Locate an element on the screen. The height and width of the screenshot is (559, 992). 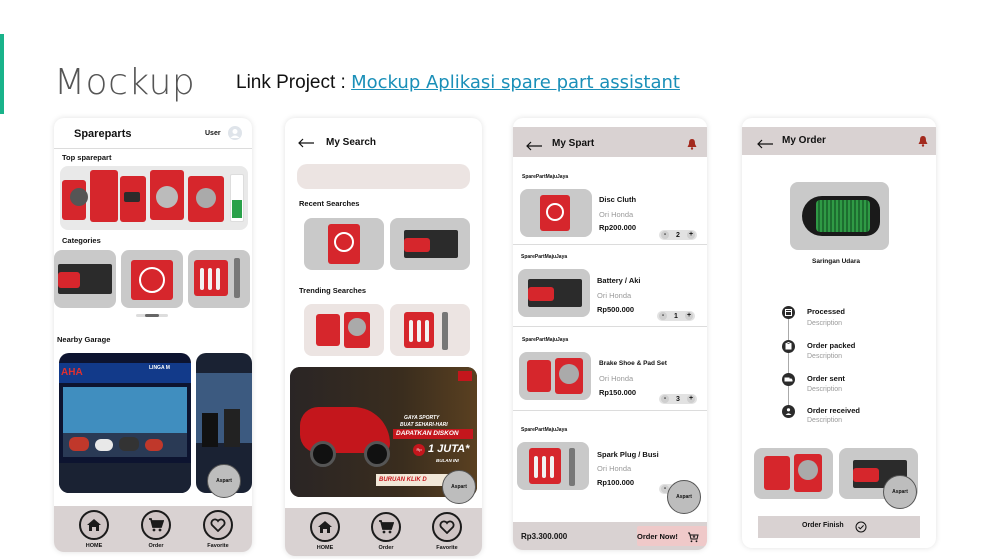
garage-card-1: AHA LINGA M is located at coordinates (125, 423).